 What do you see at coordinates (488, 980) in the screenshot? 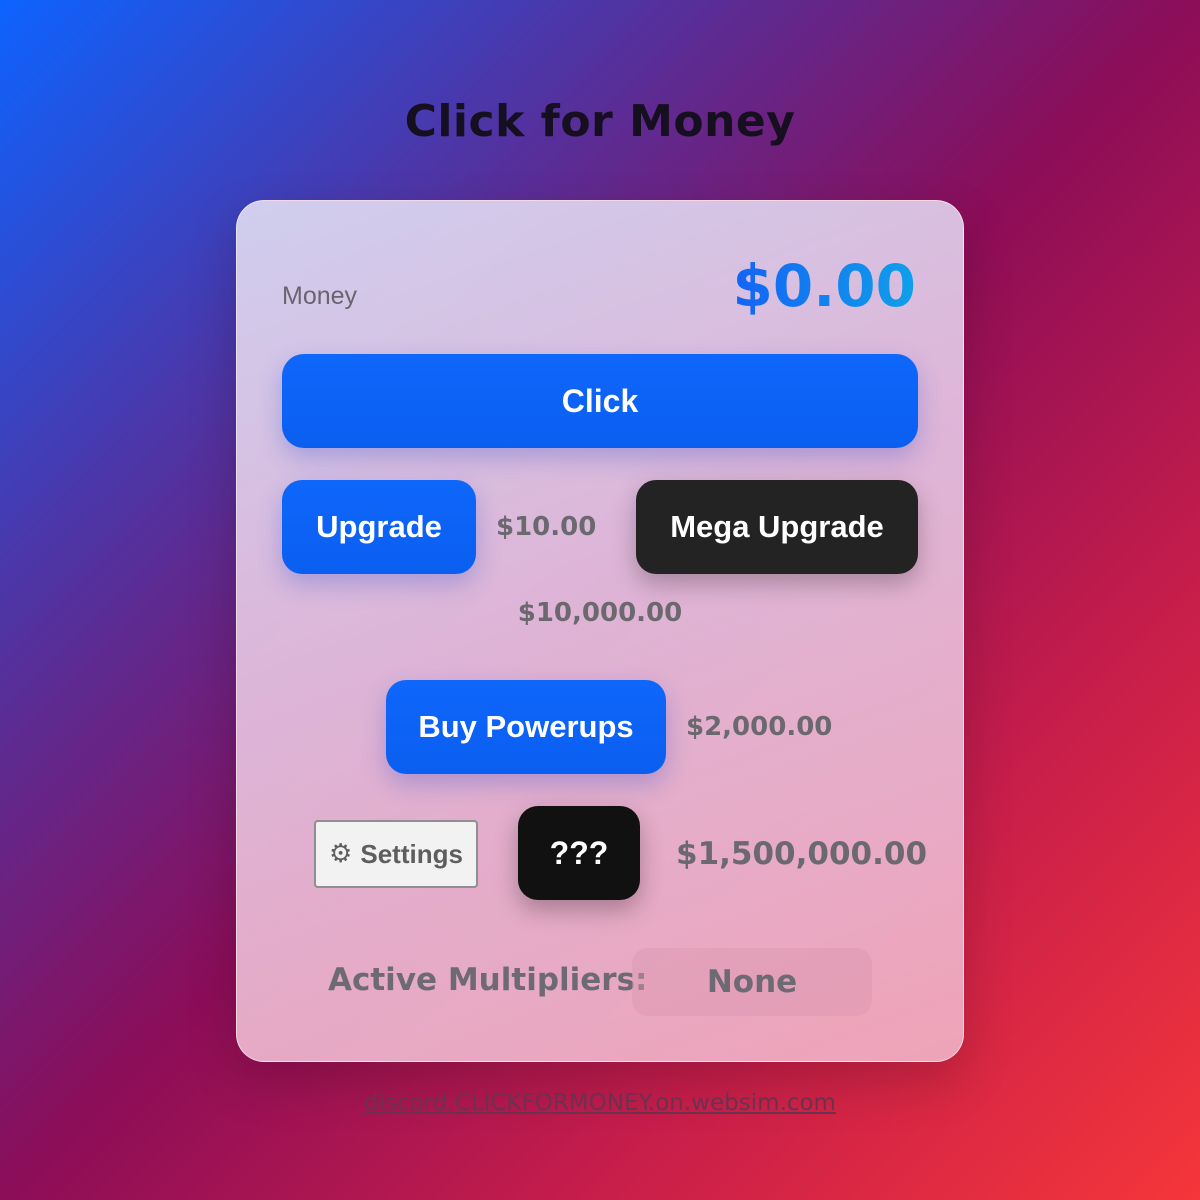
I see `active-multipliers-label: Active Multipliers:` at bounding box center [488, 980].